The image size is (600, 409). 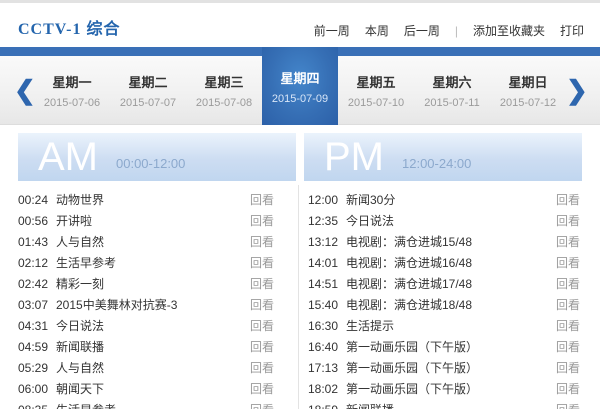 What do you see at coordinates (376, 102) in the screenshot?
I see `tab-day-date: 2015-07-10` at bounding box center [376, 102].